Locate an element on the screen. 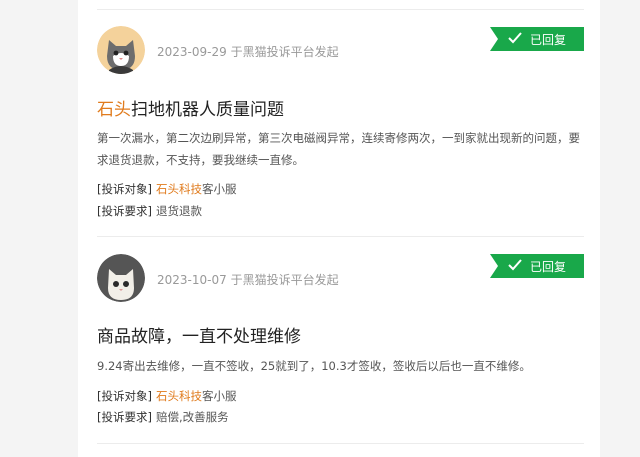 The image size is (640, 457). complaint-meta: 2023-09-29 于黑猫投诉平台发起 is located at coordinates (248, 51).